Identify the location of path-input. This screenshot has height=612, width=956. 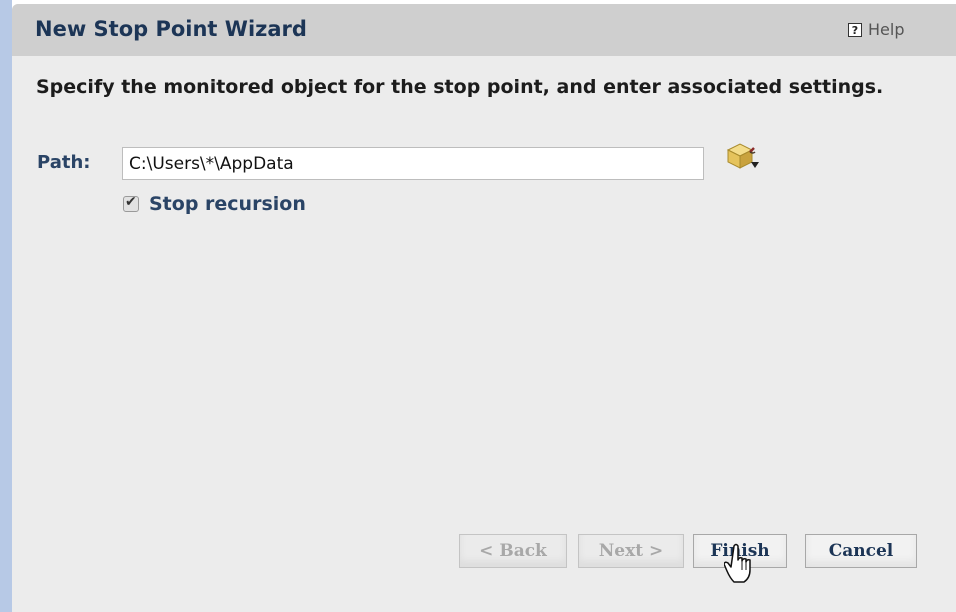
(413, 163).